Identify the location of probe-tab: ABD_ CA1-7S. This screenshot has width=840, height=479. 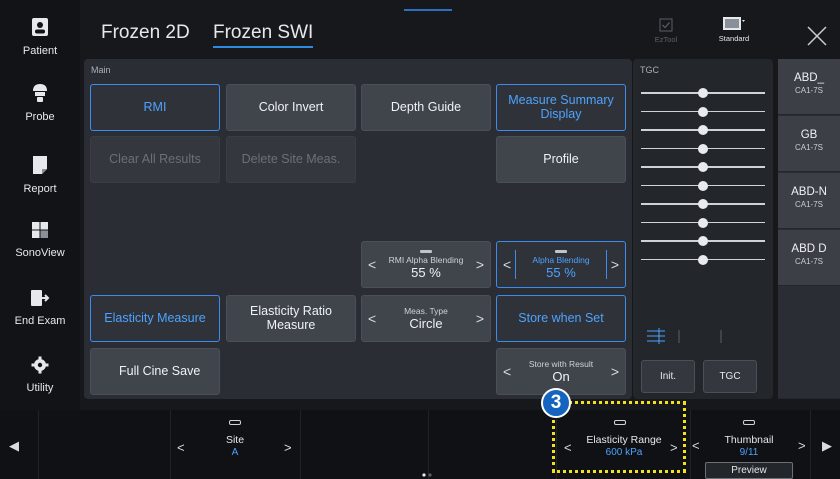
(809, 87).